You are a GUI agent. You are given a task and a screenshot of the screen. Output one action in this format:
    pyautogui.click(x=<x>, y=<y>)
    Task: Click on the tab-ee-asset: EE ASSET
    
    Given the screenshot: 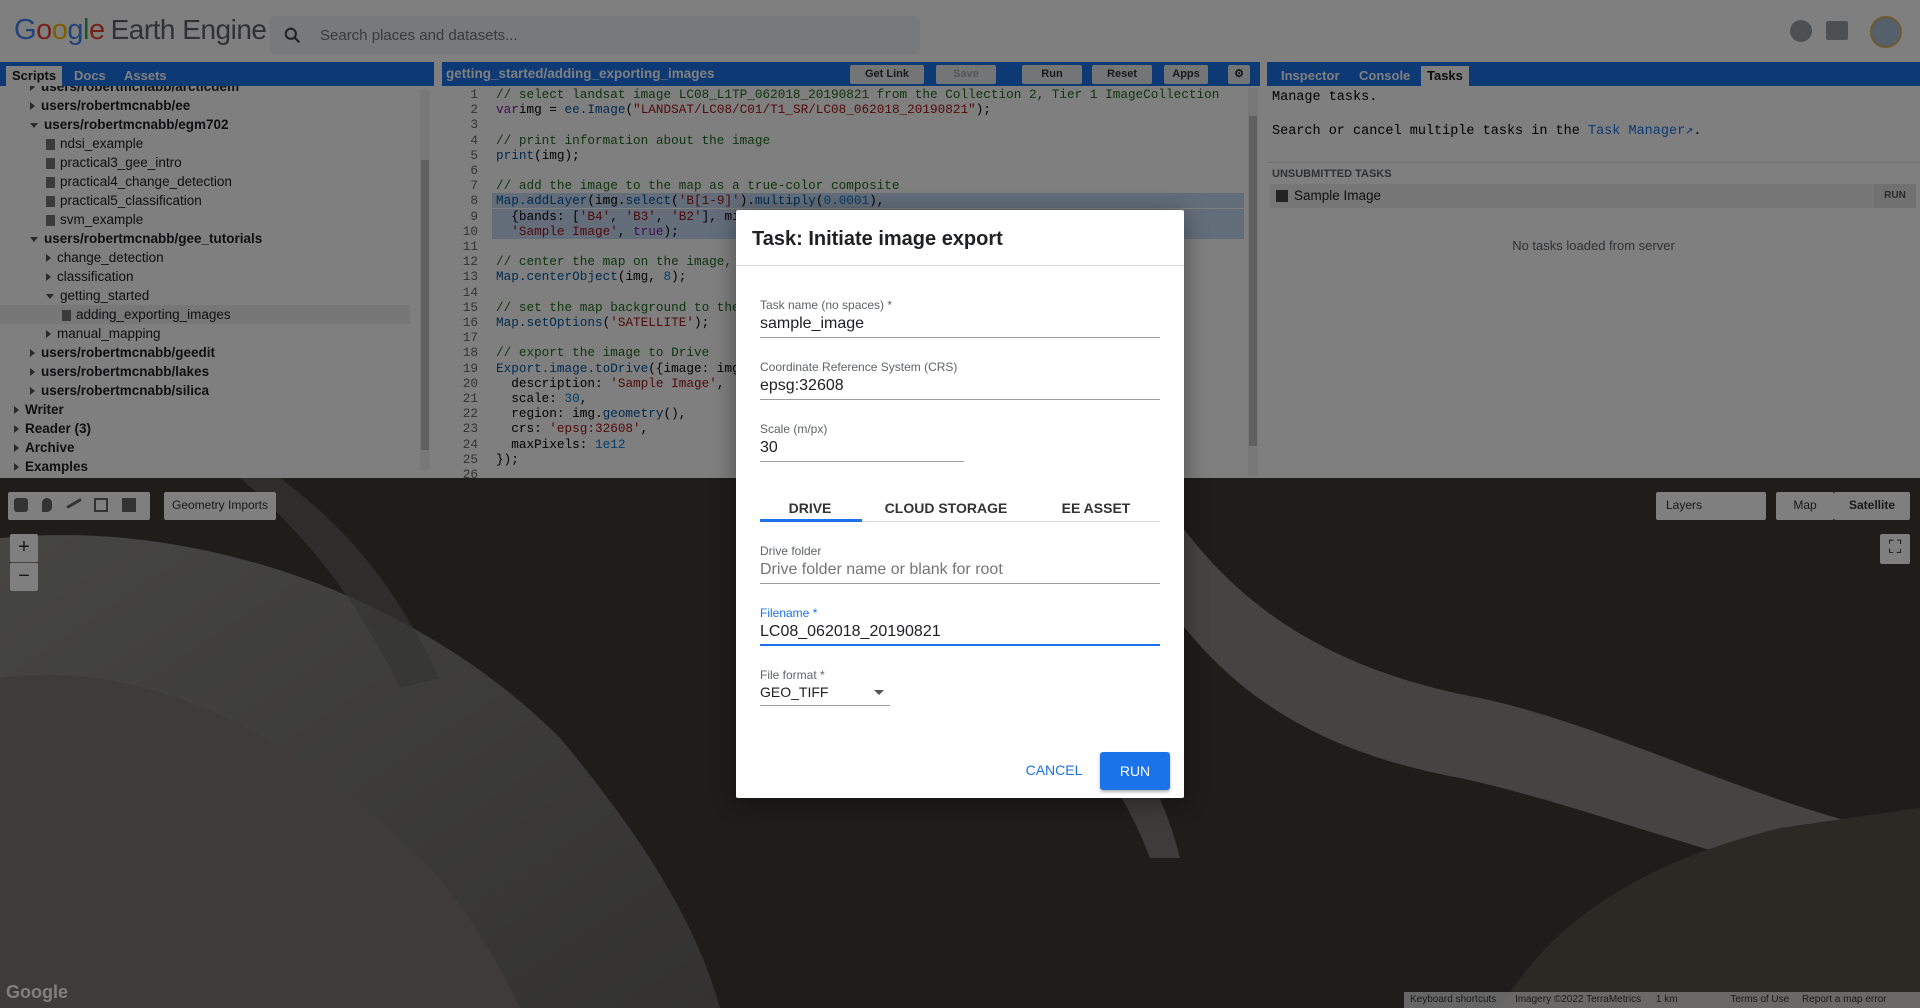 What is the action you would take?
    pyautogui.click(x=1096, y=510)
    